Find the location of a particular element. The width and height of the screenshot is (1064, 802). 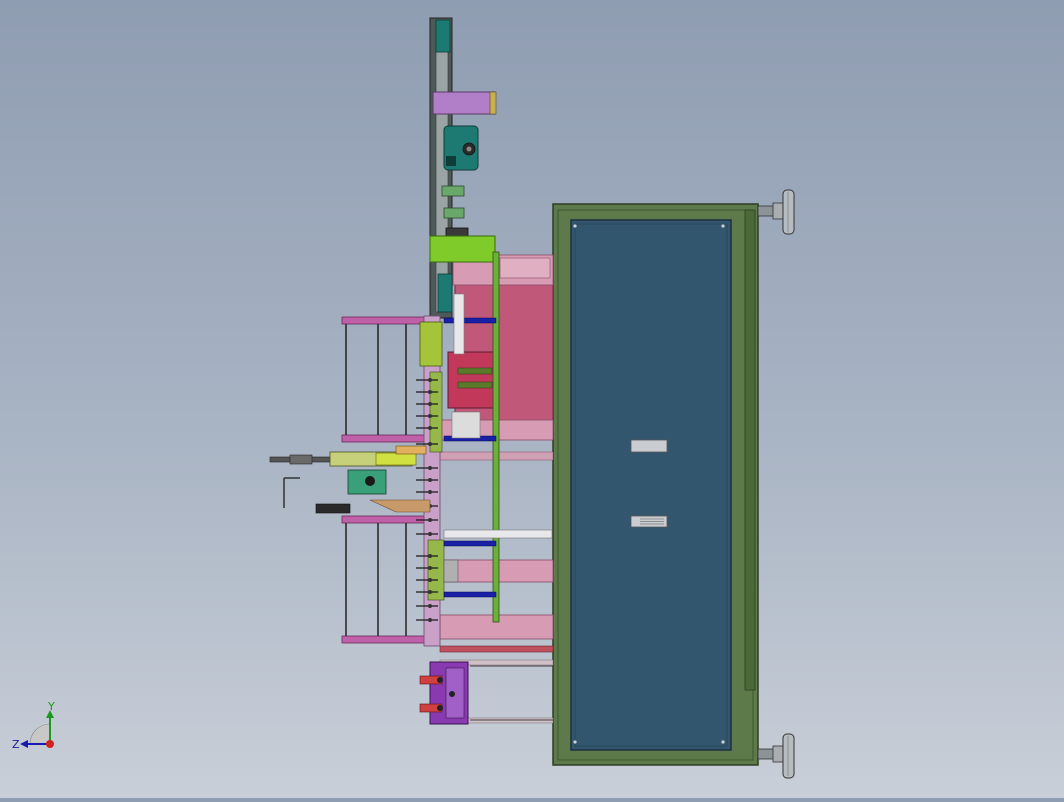

triad-y-label: Y is located at coordinates (51, 706).